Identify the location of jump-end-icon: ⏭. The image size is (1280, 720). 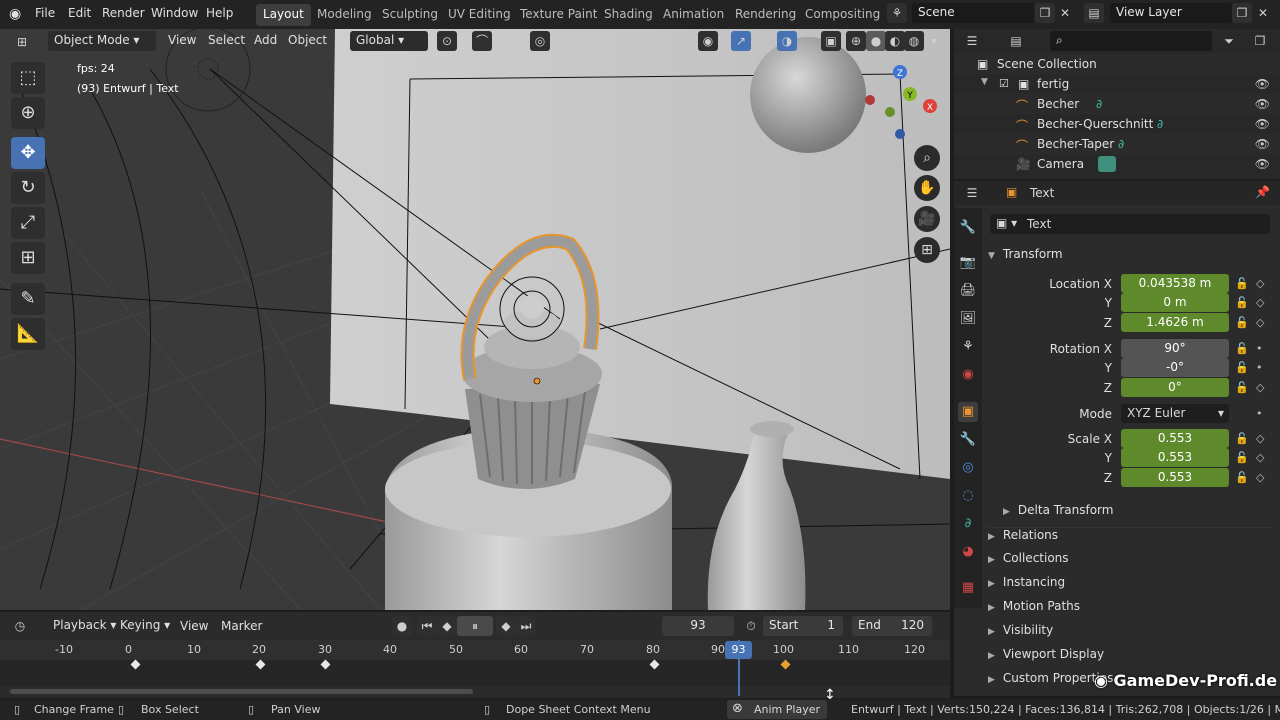
(526, 626).